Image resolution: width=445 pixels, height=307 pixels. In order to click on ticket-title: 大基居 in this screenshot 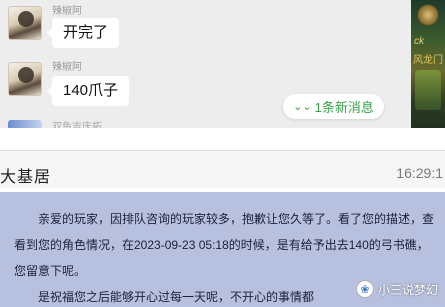, I will do `click(26, 177)`.